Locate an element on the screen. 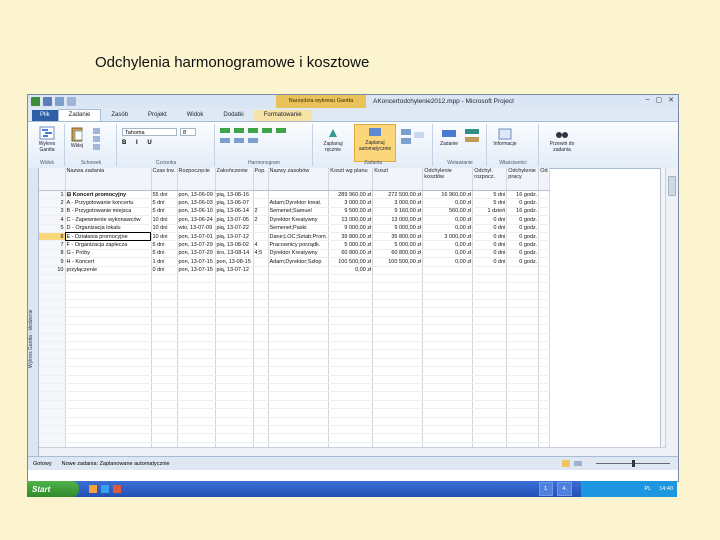 This screenshot has height=540, width=720. font-name-select: Tahoma is located at coordinates (149, 132).